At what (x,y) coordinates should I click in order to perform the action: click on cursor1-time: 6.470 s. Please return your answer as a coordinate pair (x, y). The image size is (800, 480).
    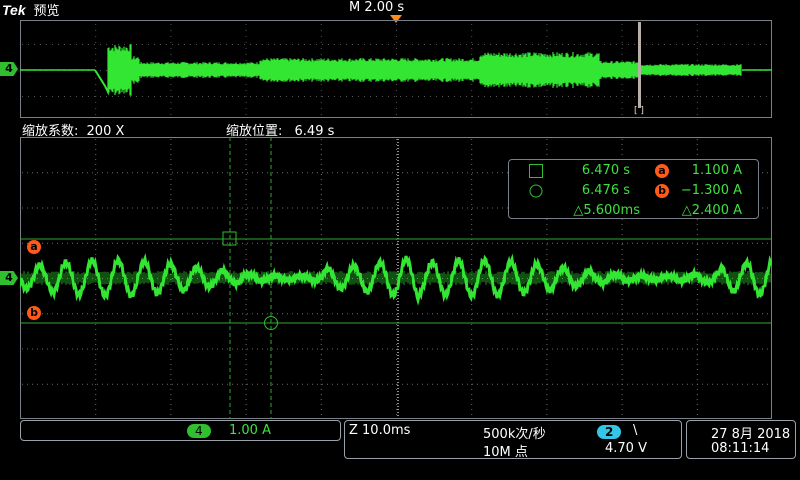
    Looking at the image, I should click on (605, 170).